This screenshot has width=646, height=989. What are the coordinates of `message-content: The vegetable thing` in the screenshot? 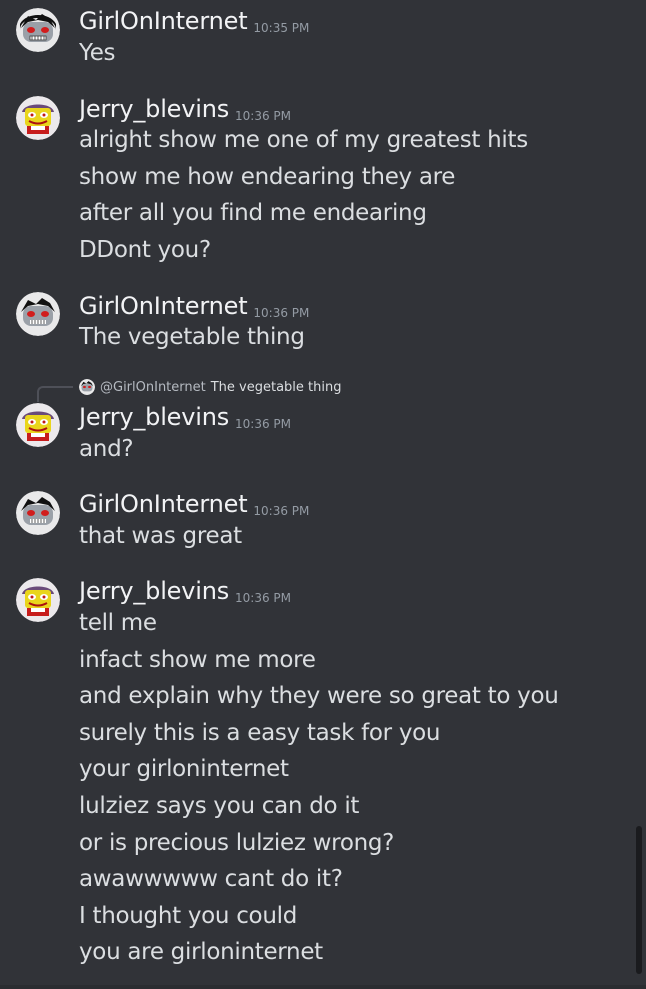 It's located at (192, 337).